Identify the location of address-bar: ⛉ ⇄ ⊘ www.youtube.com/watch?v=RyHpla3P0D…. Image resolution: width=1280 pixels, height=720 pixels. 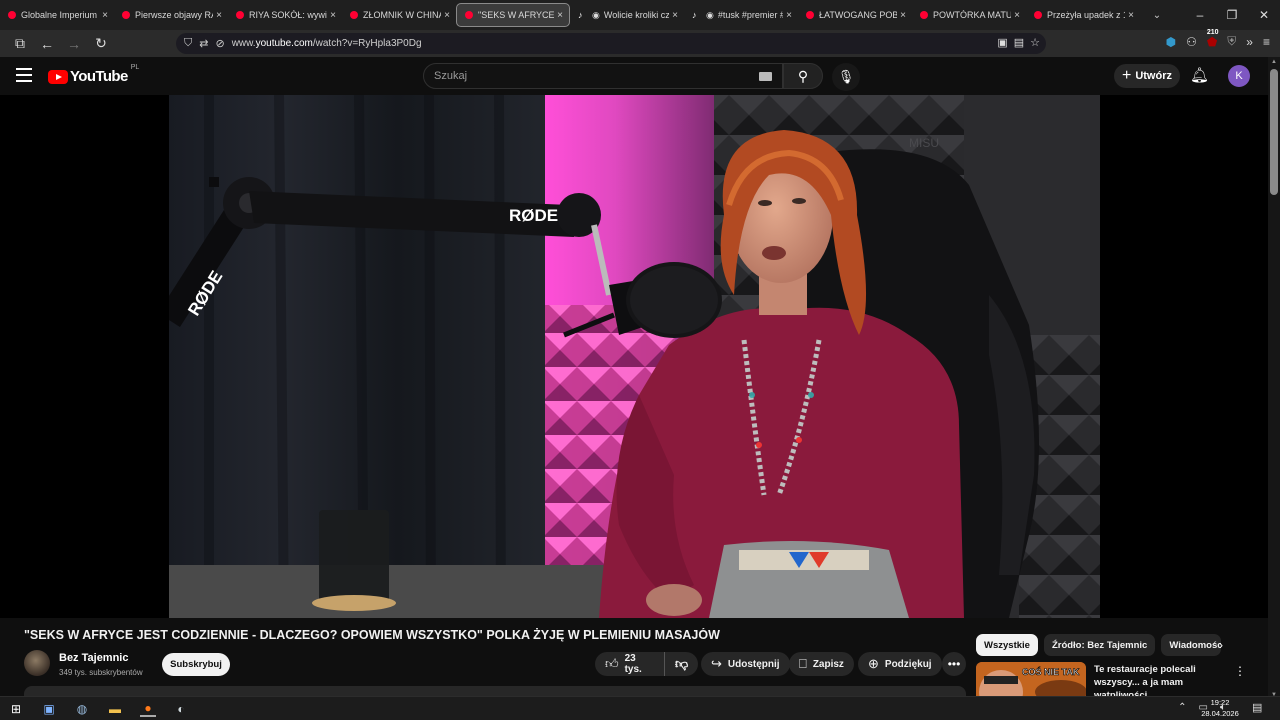
(611, 43).